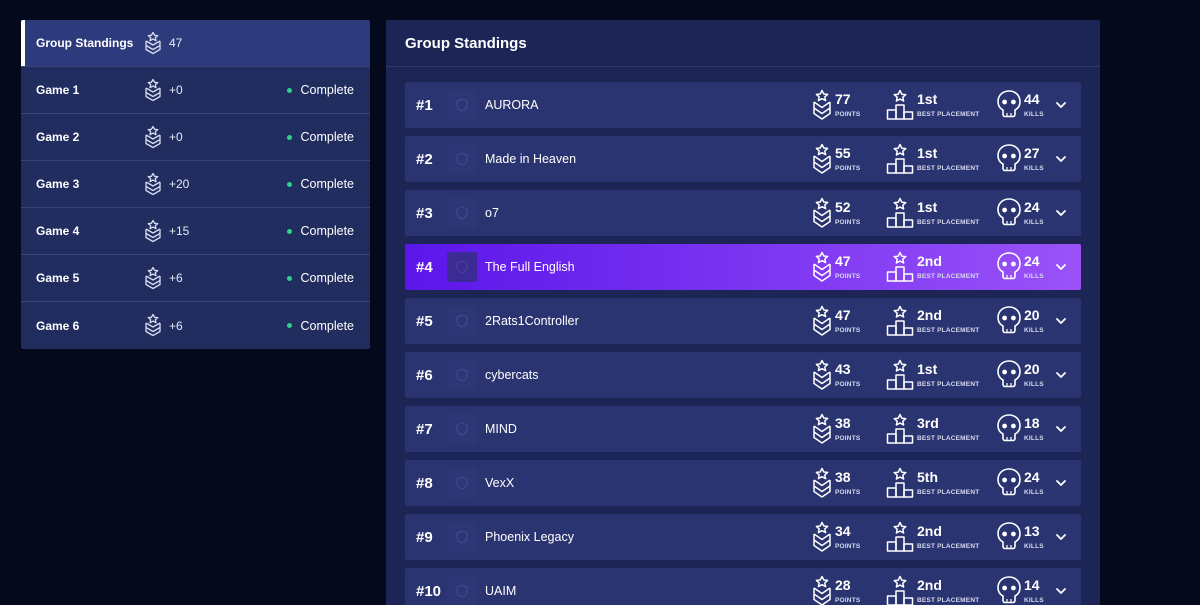  What do you see at coordinates (424, 375) in the screenshot?
I see `team-rank: #6` at bounding box center [424, 375].